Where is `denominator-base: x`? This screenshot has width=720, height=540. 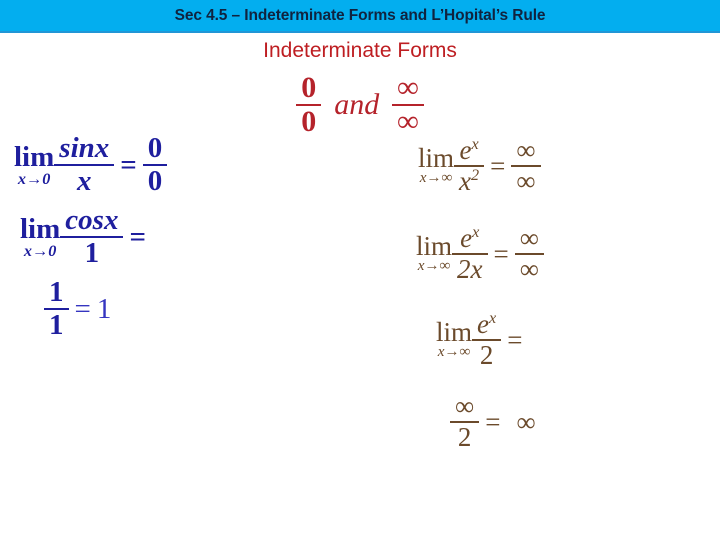
denominator-base: x is located at coordinates (465, 181).